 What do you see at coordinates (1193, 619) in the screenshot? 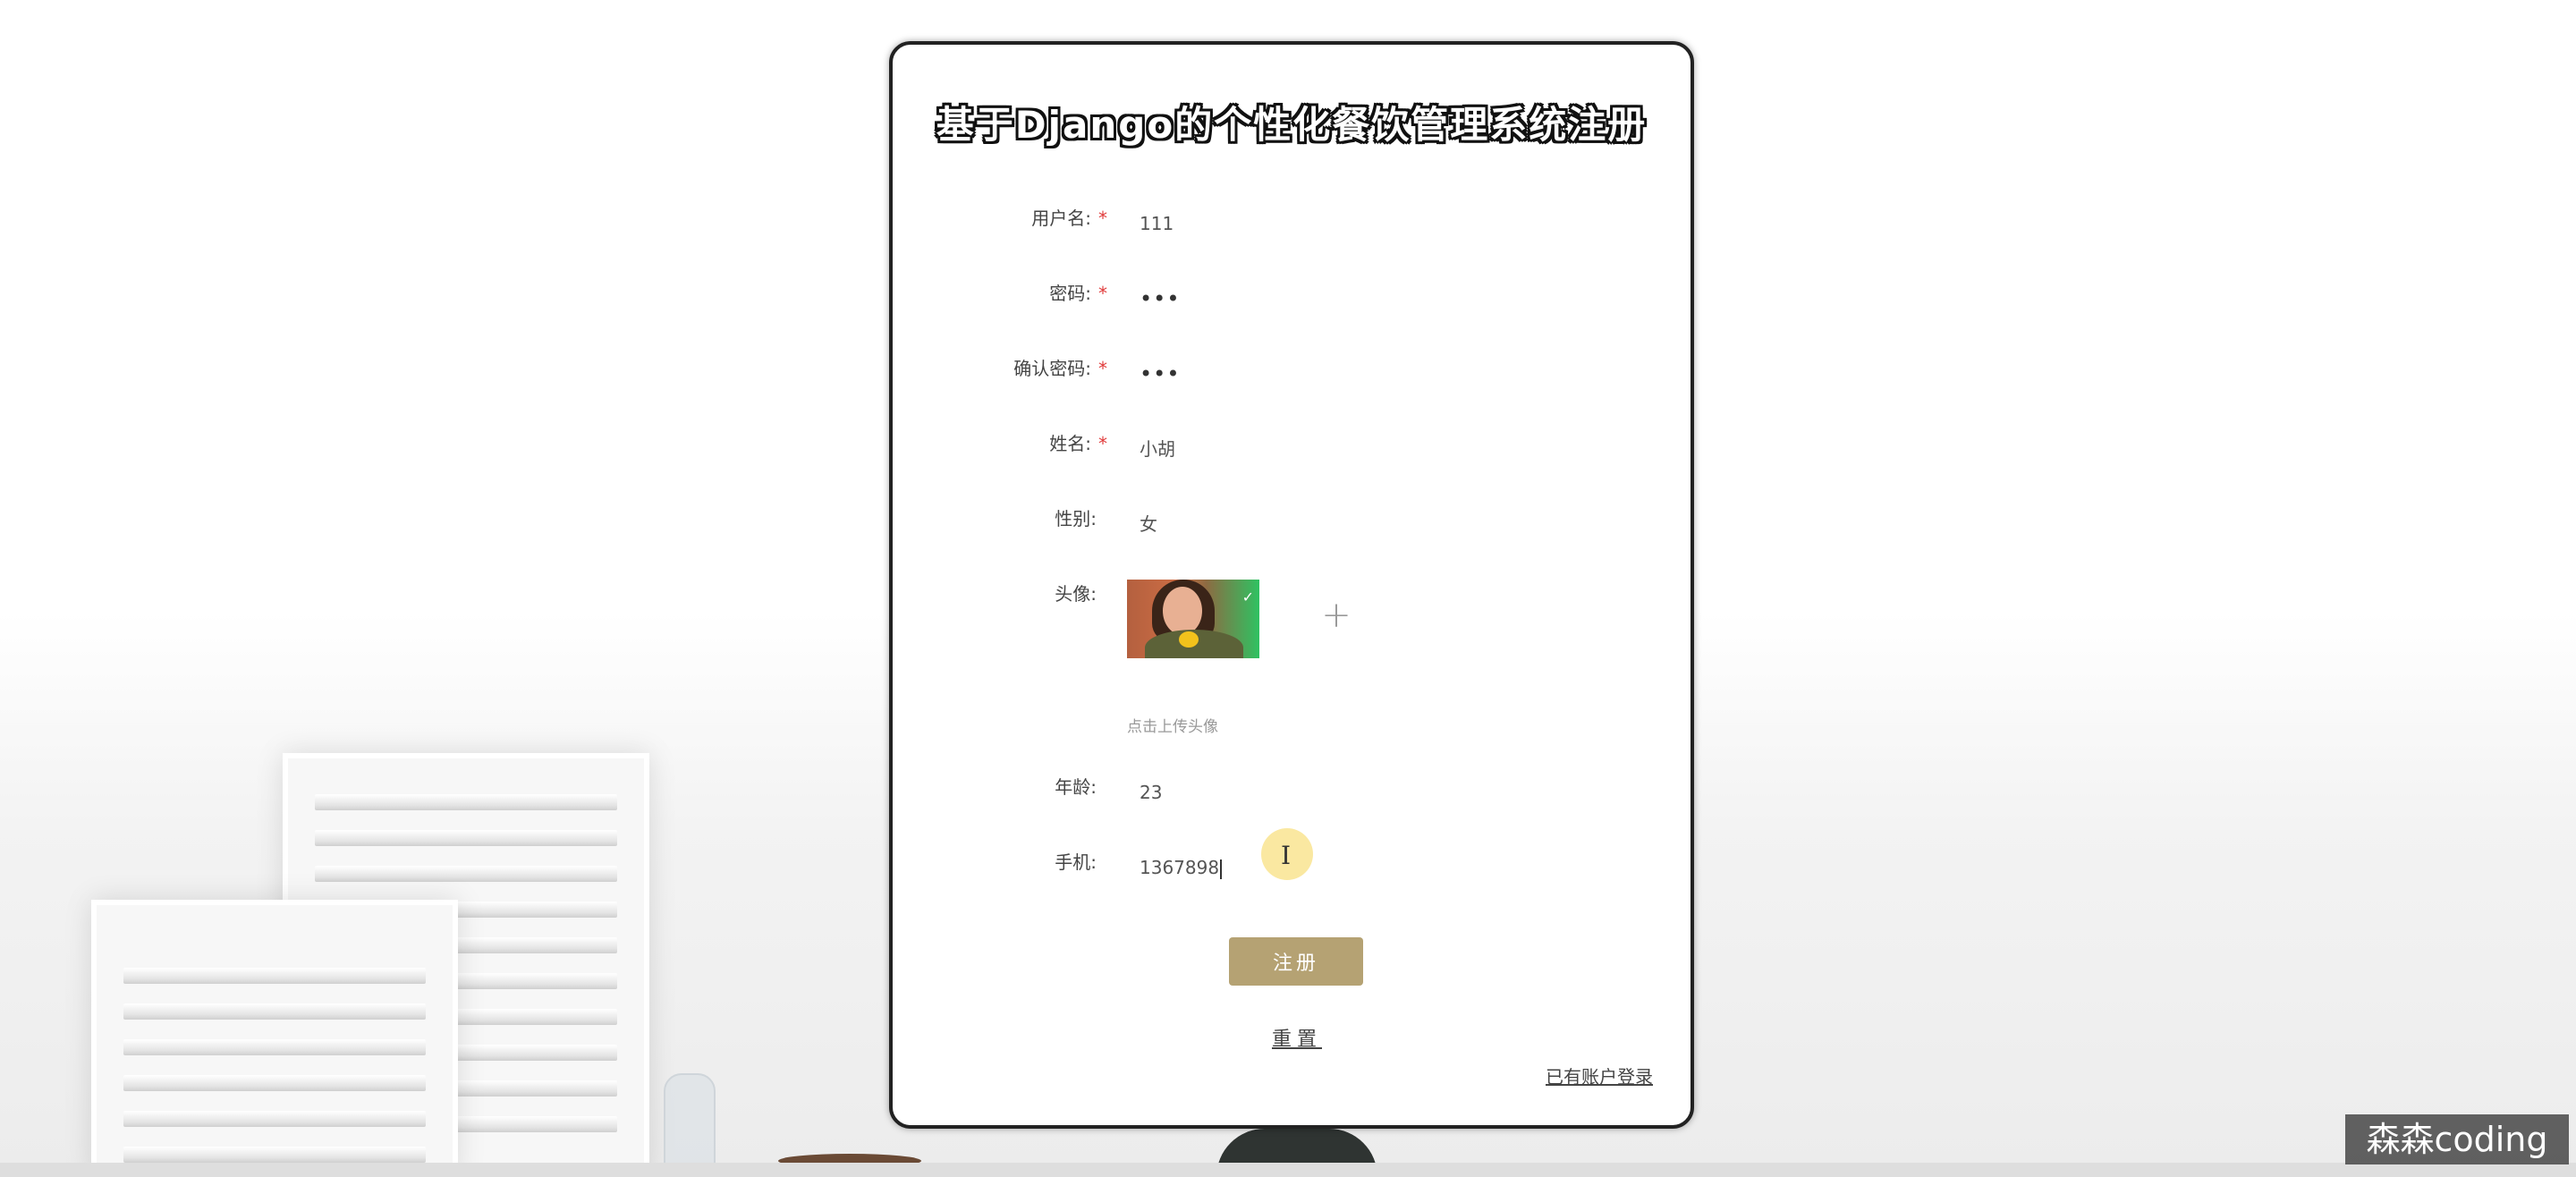
I see `avatar-image: ✓` at bounding box center [1193, 619].